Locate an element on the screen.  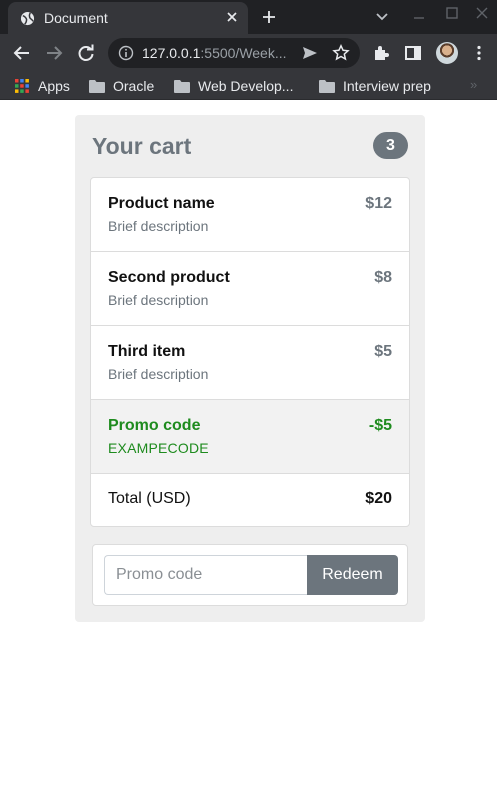
cart-item: Second product Brief description $8 is located at coordinates (250, 289).